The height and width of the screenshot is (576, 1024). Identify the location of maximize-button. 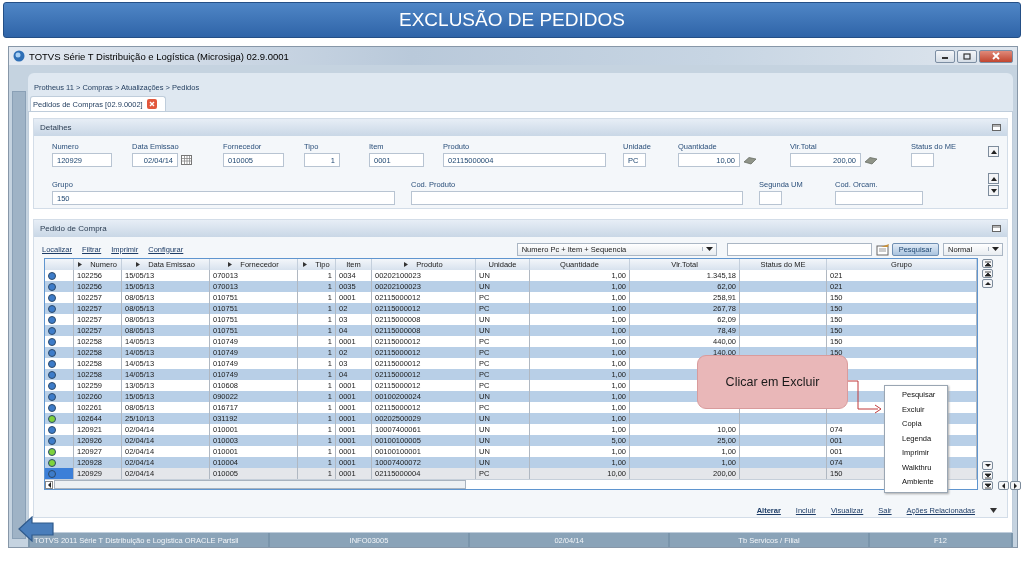
(967, 56).